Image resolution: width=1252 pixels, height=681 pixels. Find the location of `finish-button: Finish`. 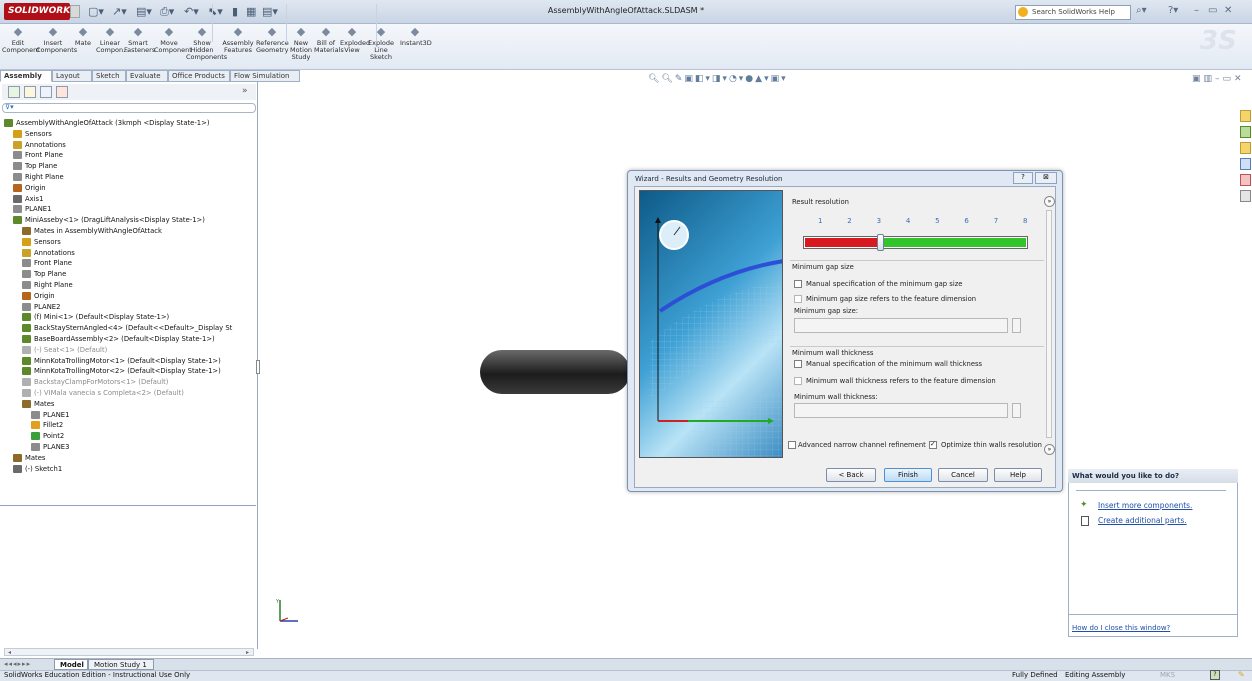

finish-button: Finish is located at coordinates (908, 475).